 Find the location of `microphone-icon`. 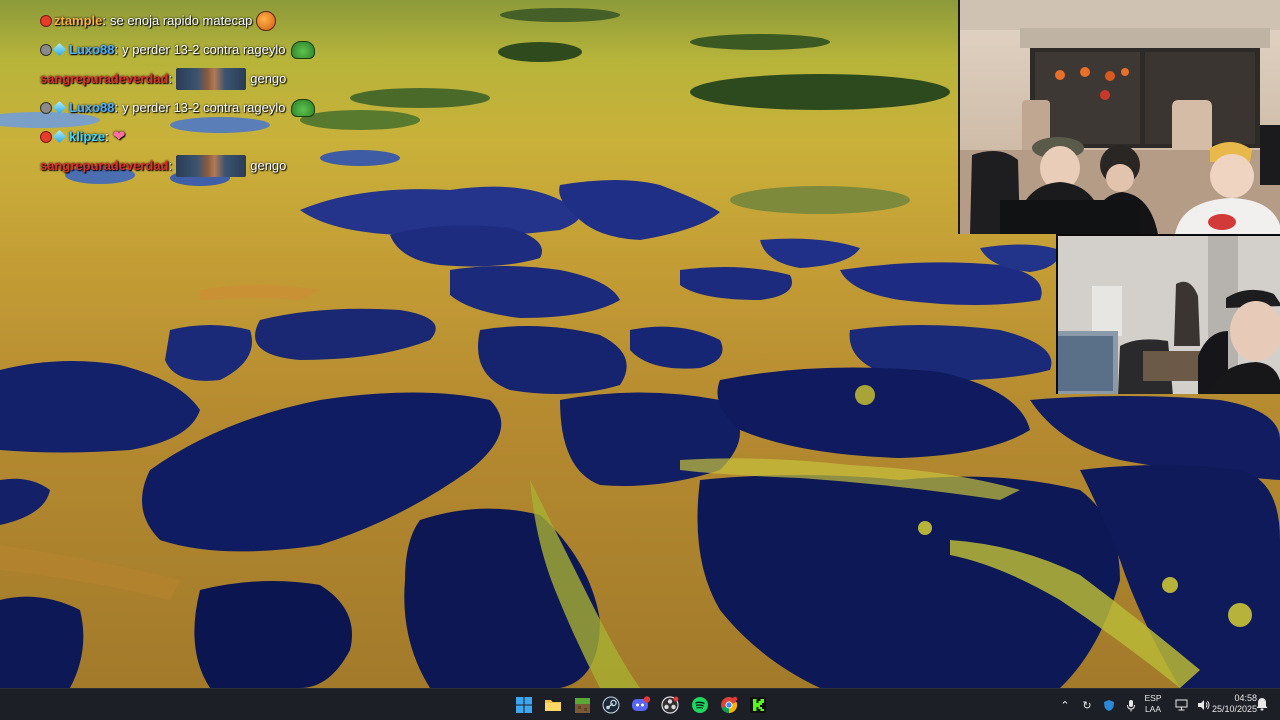

microphone-icon is located at coordinates (1131, 705).